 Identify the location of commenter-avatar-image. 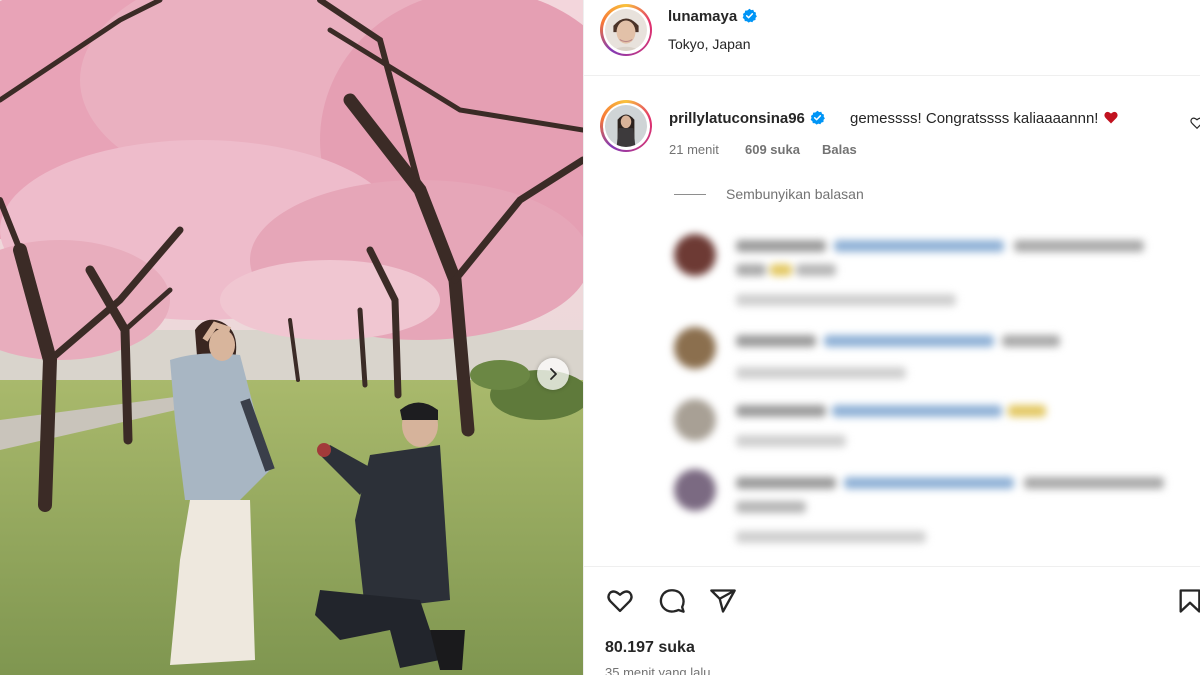
(626, 126).